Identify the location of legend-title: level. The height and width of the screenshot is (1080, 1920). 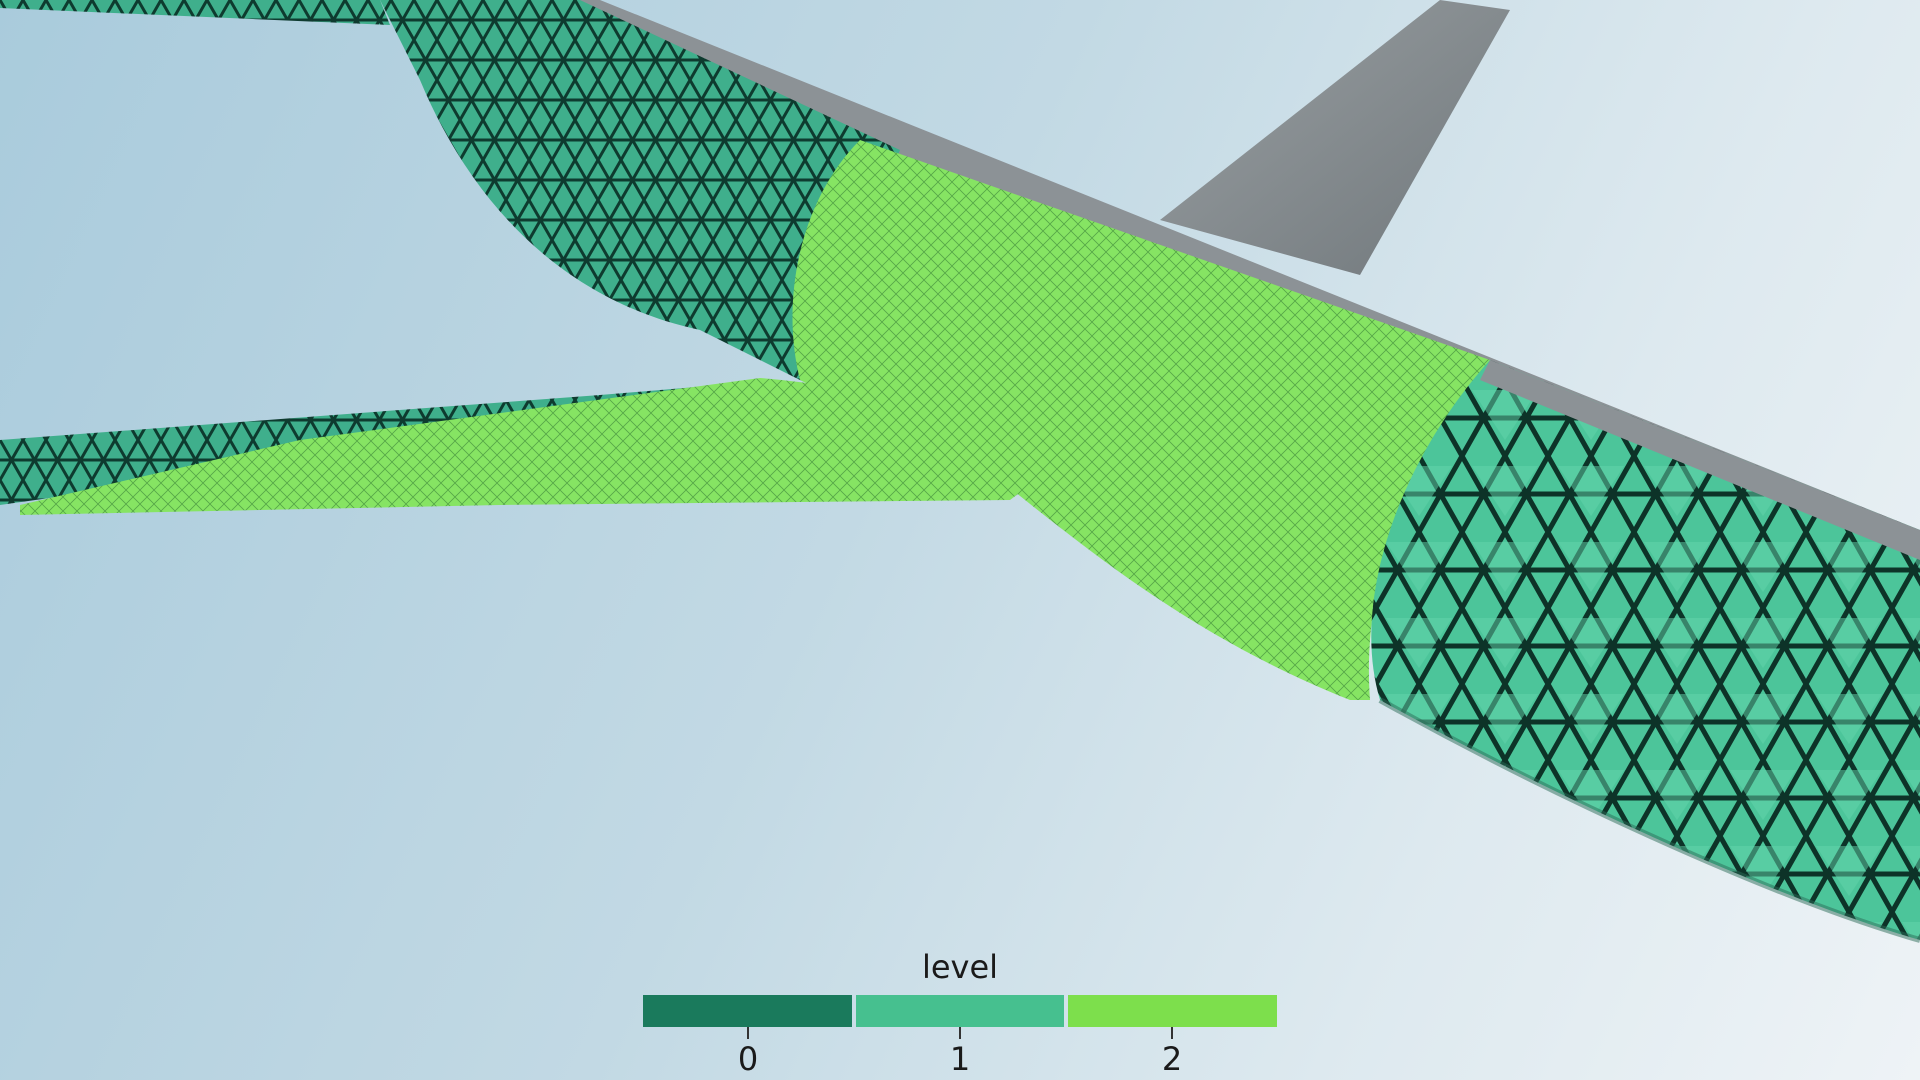
(960, 967).